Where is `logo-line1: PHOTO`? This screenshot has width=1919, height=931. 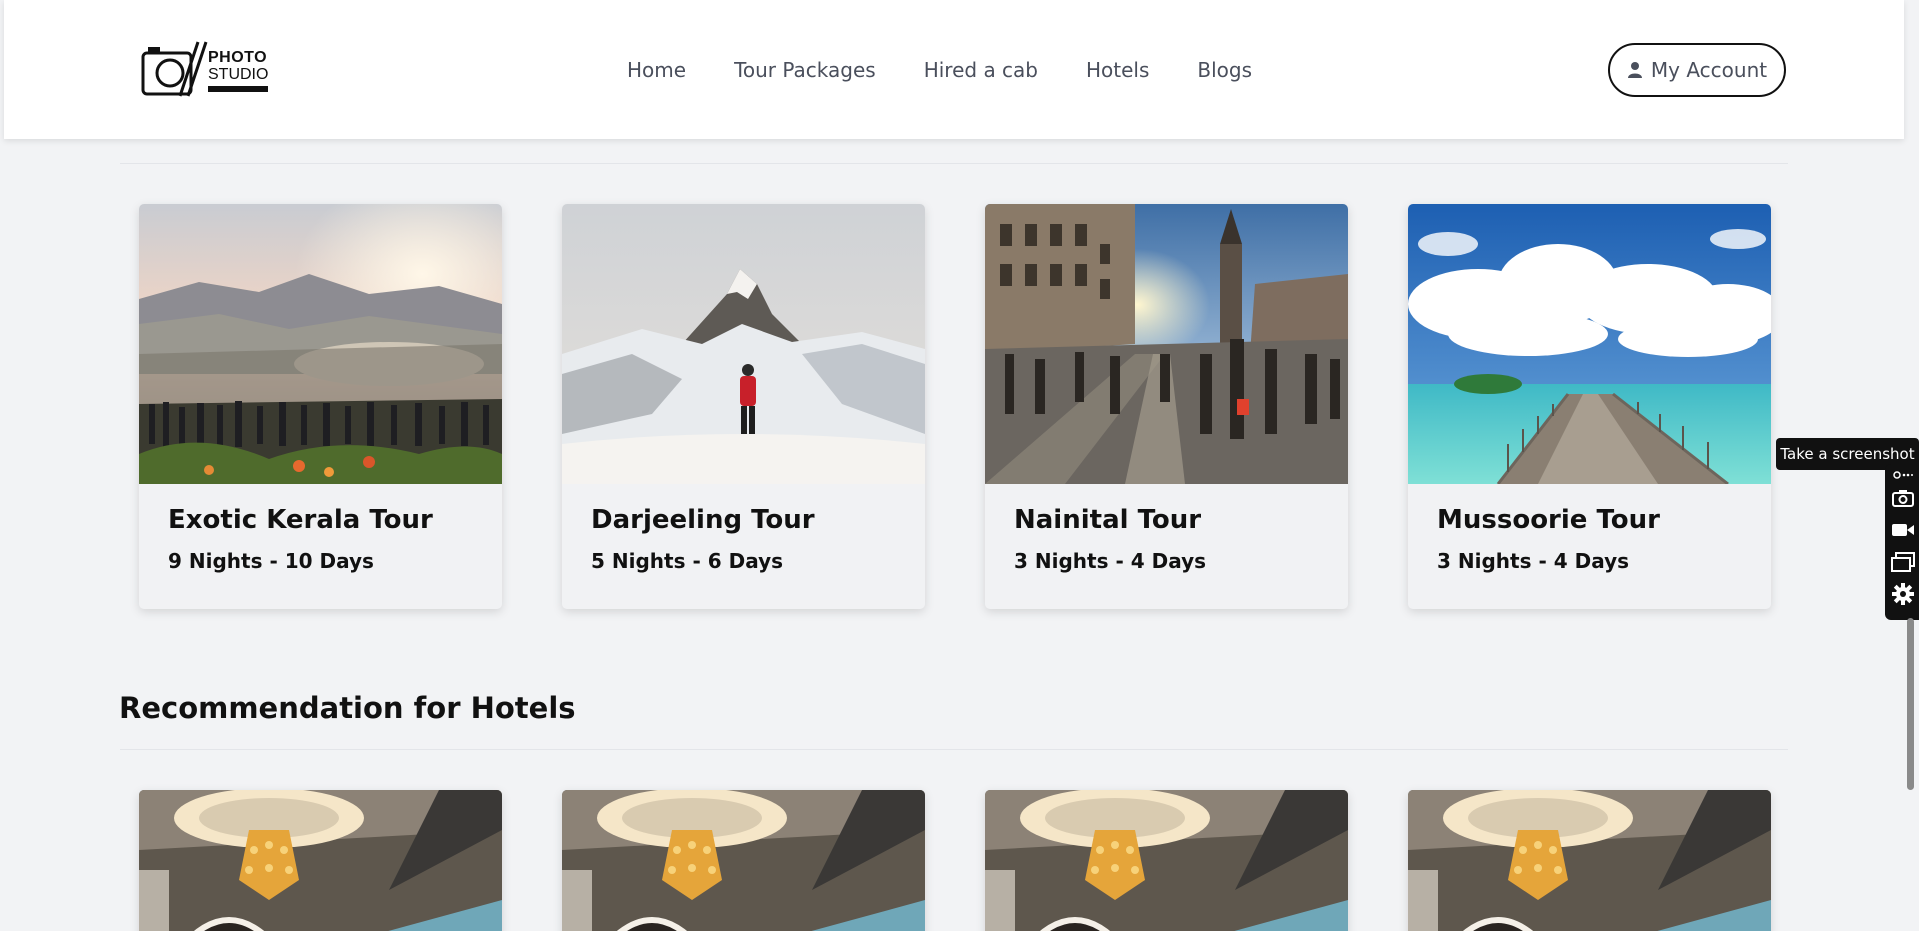
logo-line1: PHOTO is located at coordinates (238, 57).